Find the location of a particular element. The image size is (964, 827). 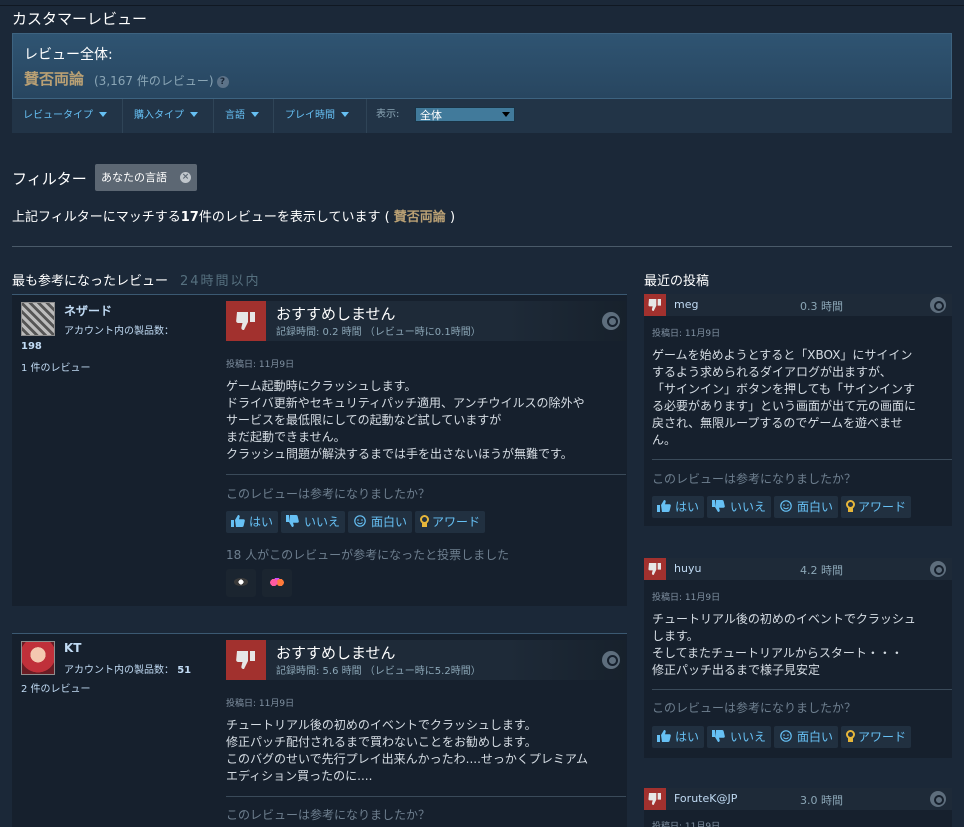

review-count: 2 件のレビュー is located at coordinates (56, 687).